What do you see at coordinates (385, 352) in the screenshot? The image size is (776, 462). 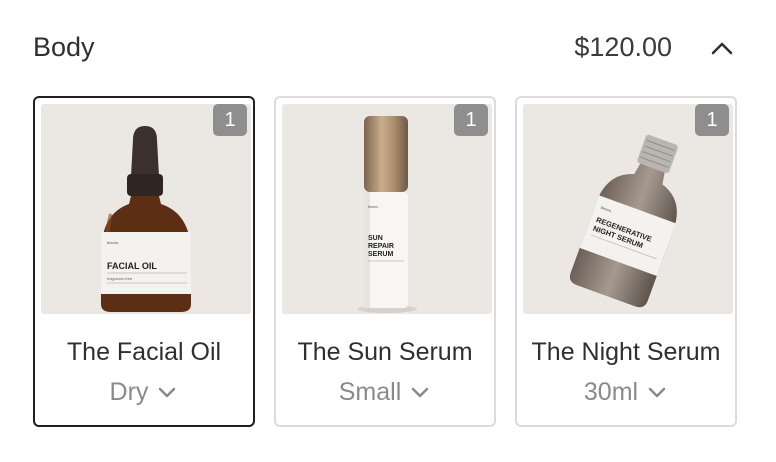 I see `product-name: The Sun Serum` at bounding box center [385, 352].